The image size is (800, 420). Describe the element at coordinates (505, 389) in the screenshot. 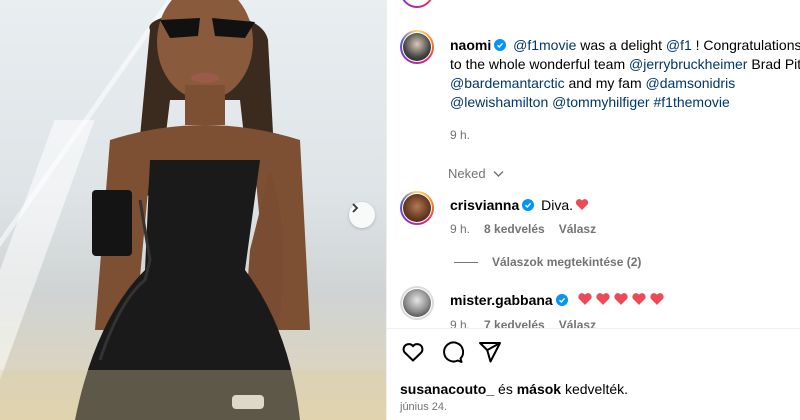

I see `liked-by-and: és` at that location.